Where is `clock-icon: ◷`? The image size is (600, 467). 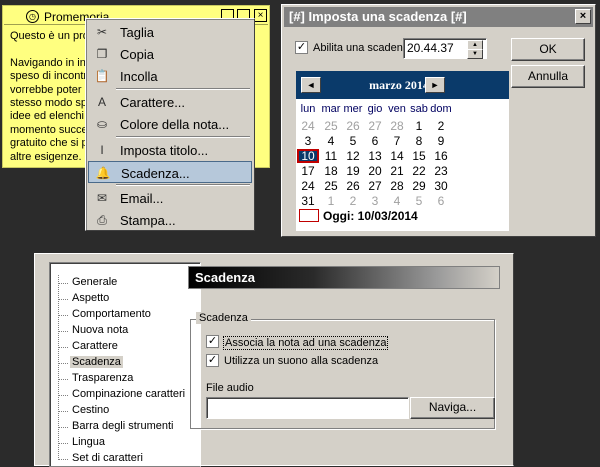 clock-icon: ◷ is located at coordinates (32, 16).